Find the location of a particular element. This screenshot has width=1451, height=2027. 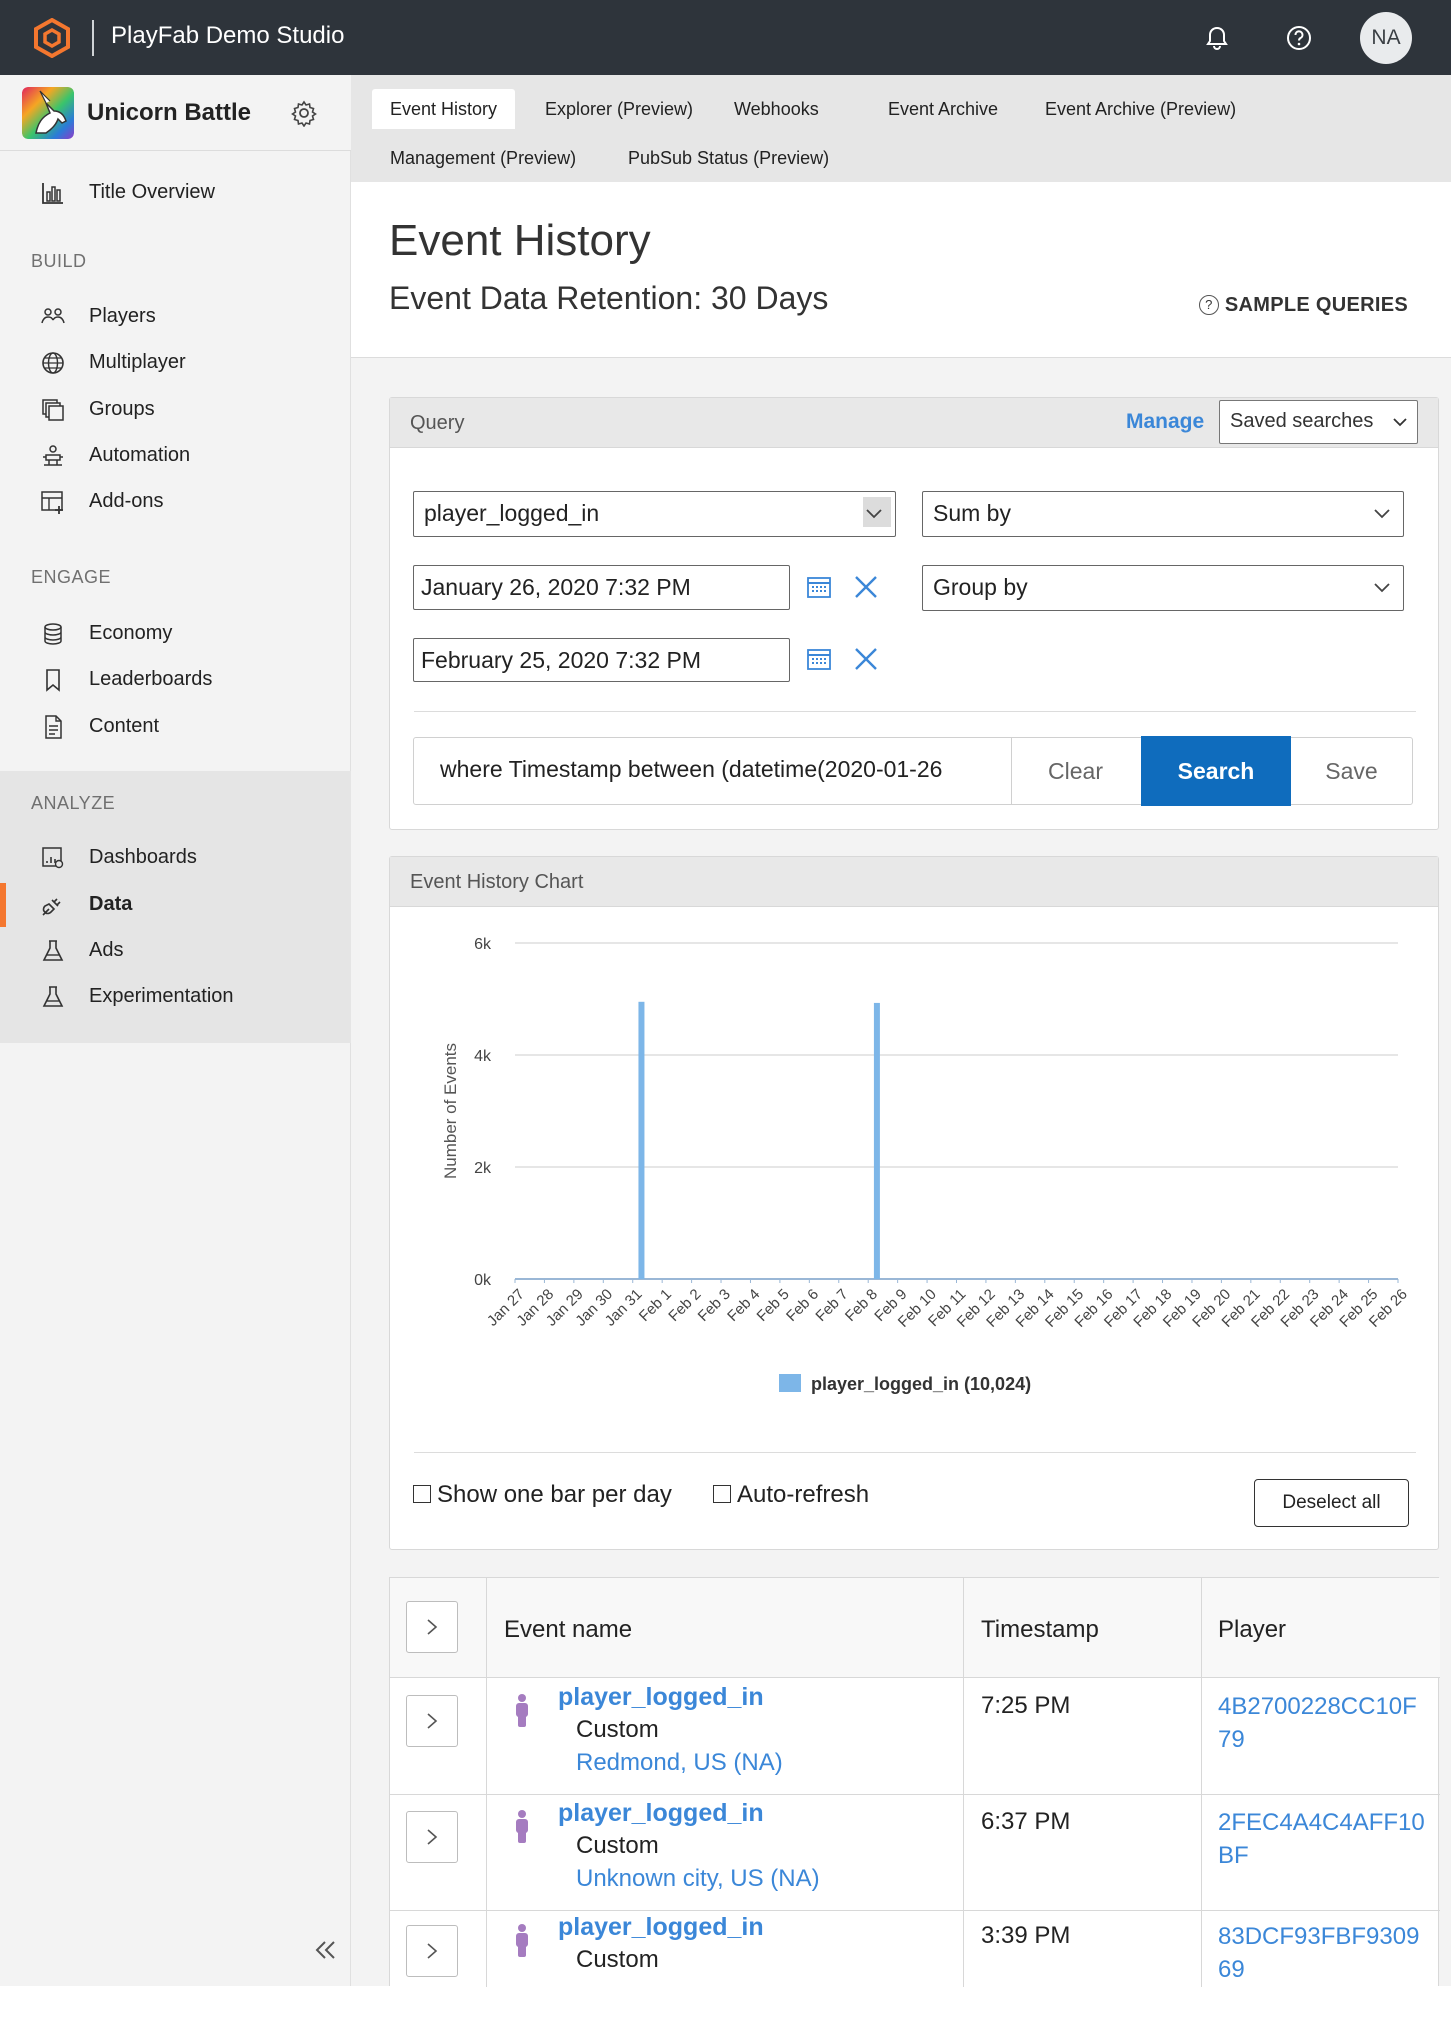

sidebar-item-label: Ads is located at coordinates (106, 950).